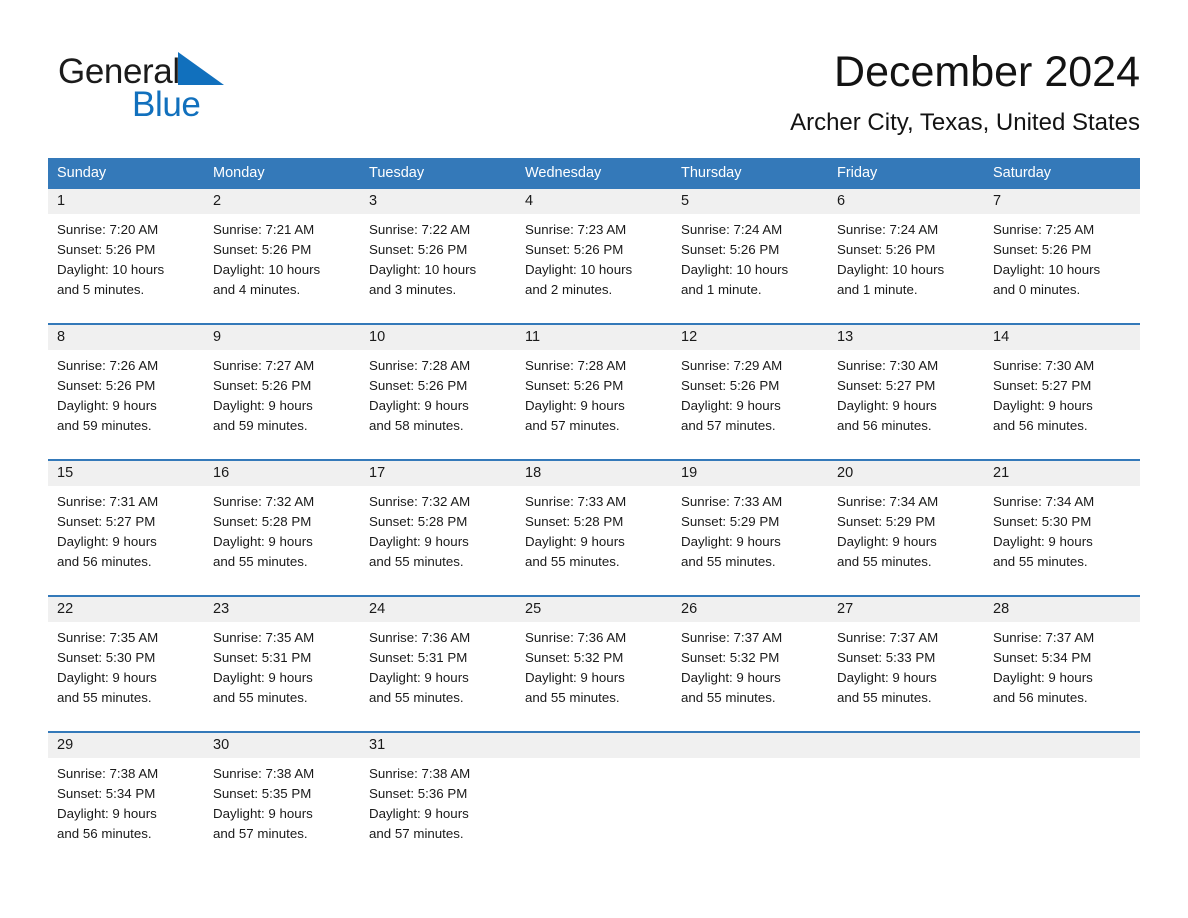 Image resolution: width=1188 pixels, height=918 pixels. What do you see at coordinates (106, 793) in the screenshot?
I see `sunset-text: Sunset: 5:34 PM` at bounding box center [106, 793].